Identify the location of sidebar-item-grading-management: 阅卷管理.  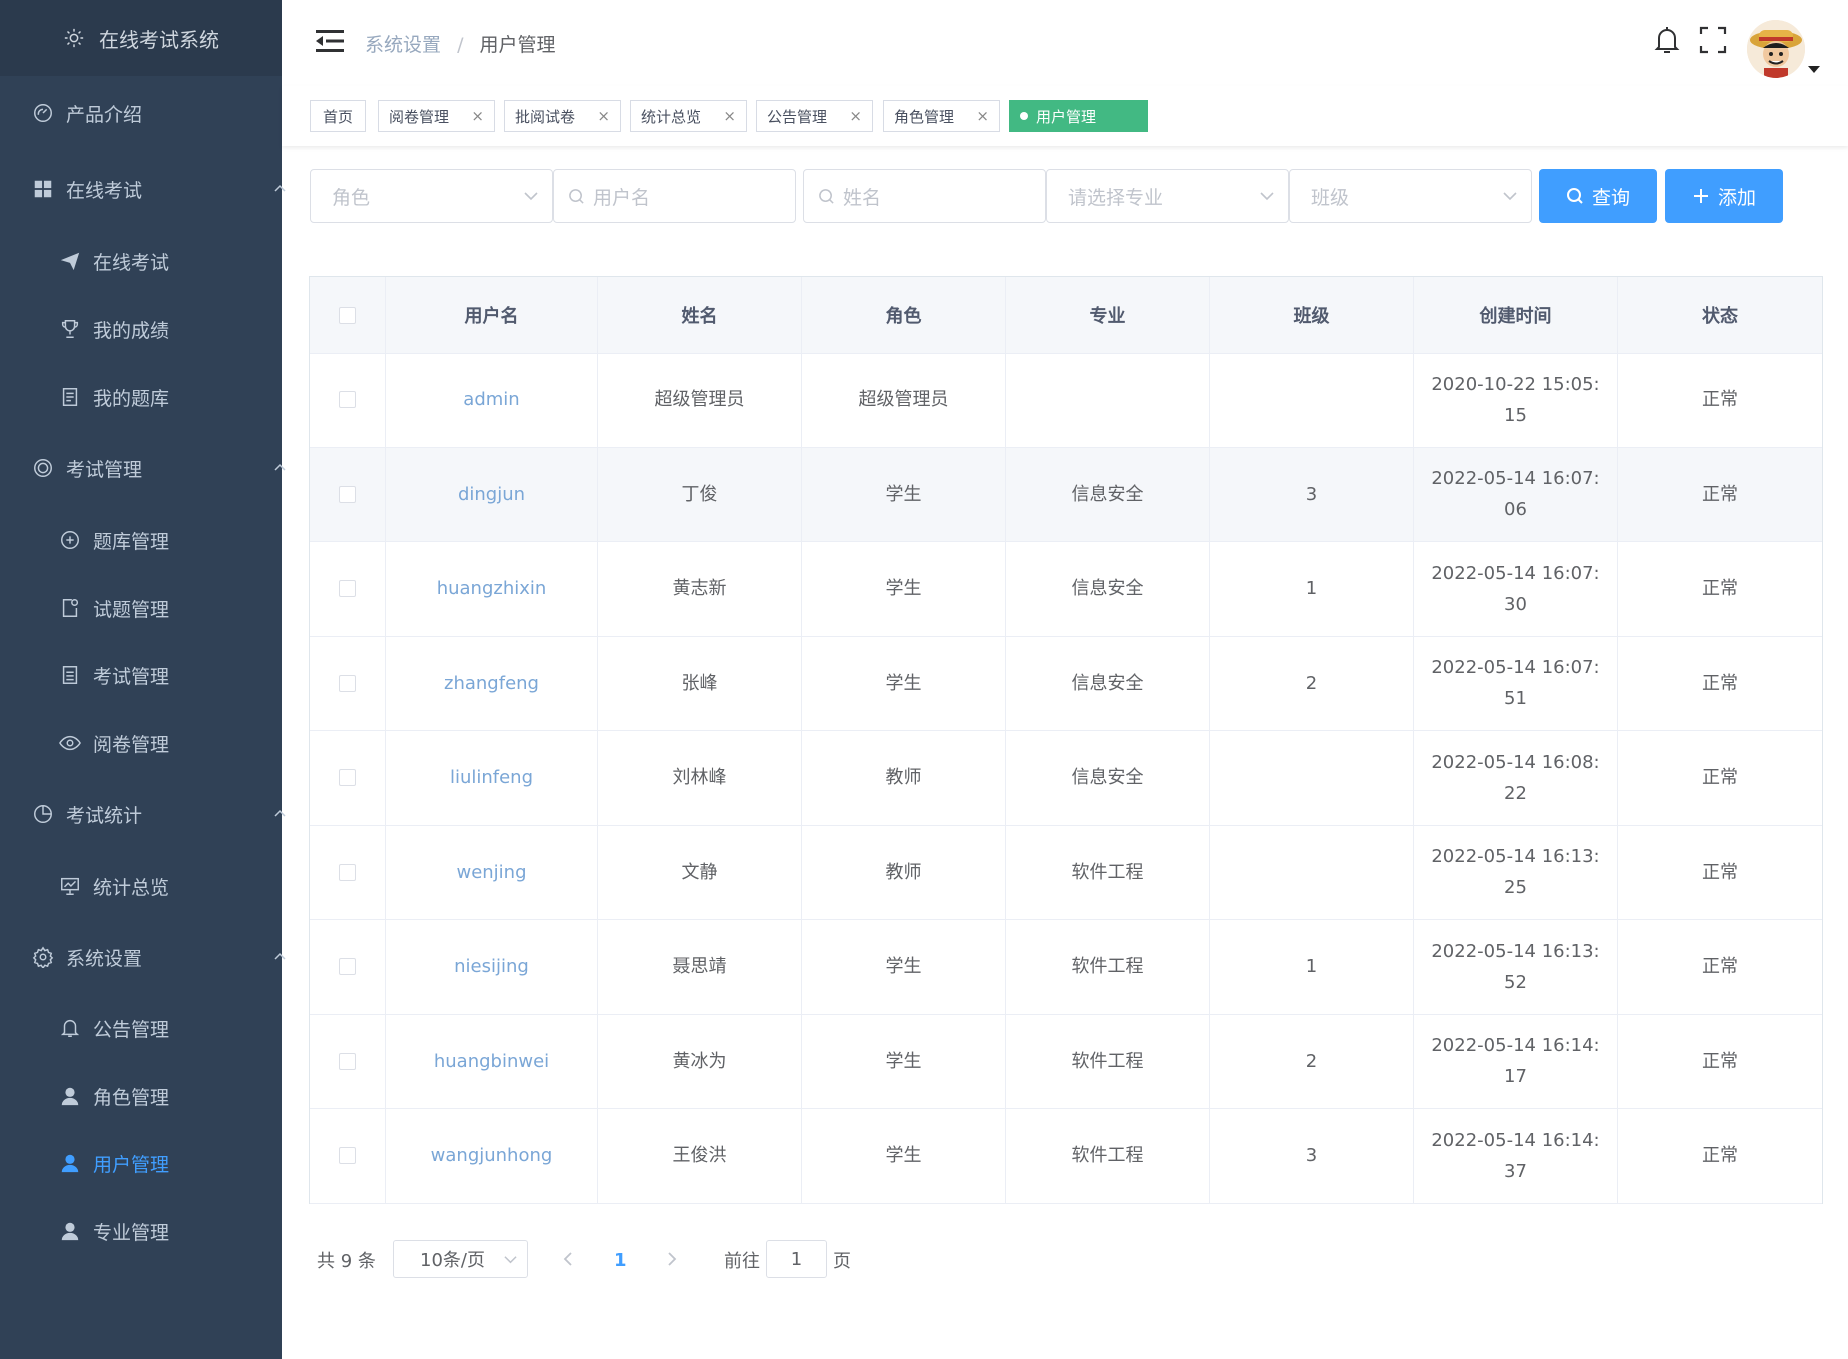
(170, 743).